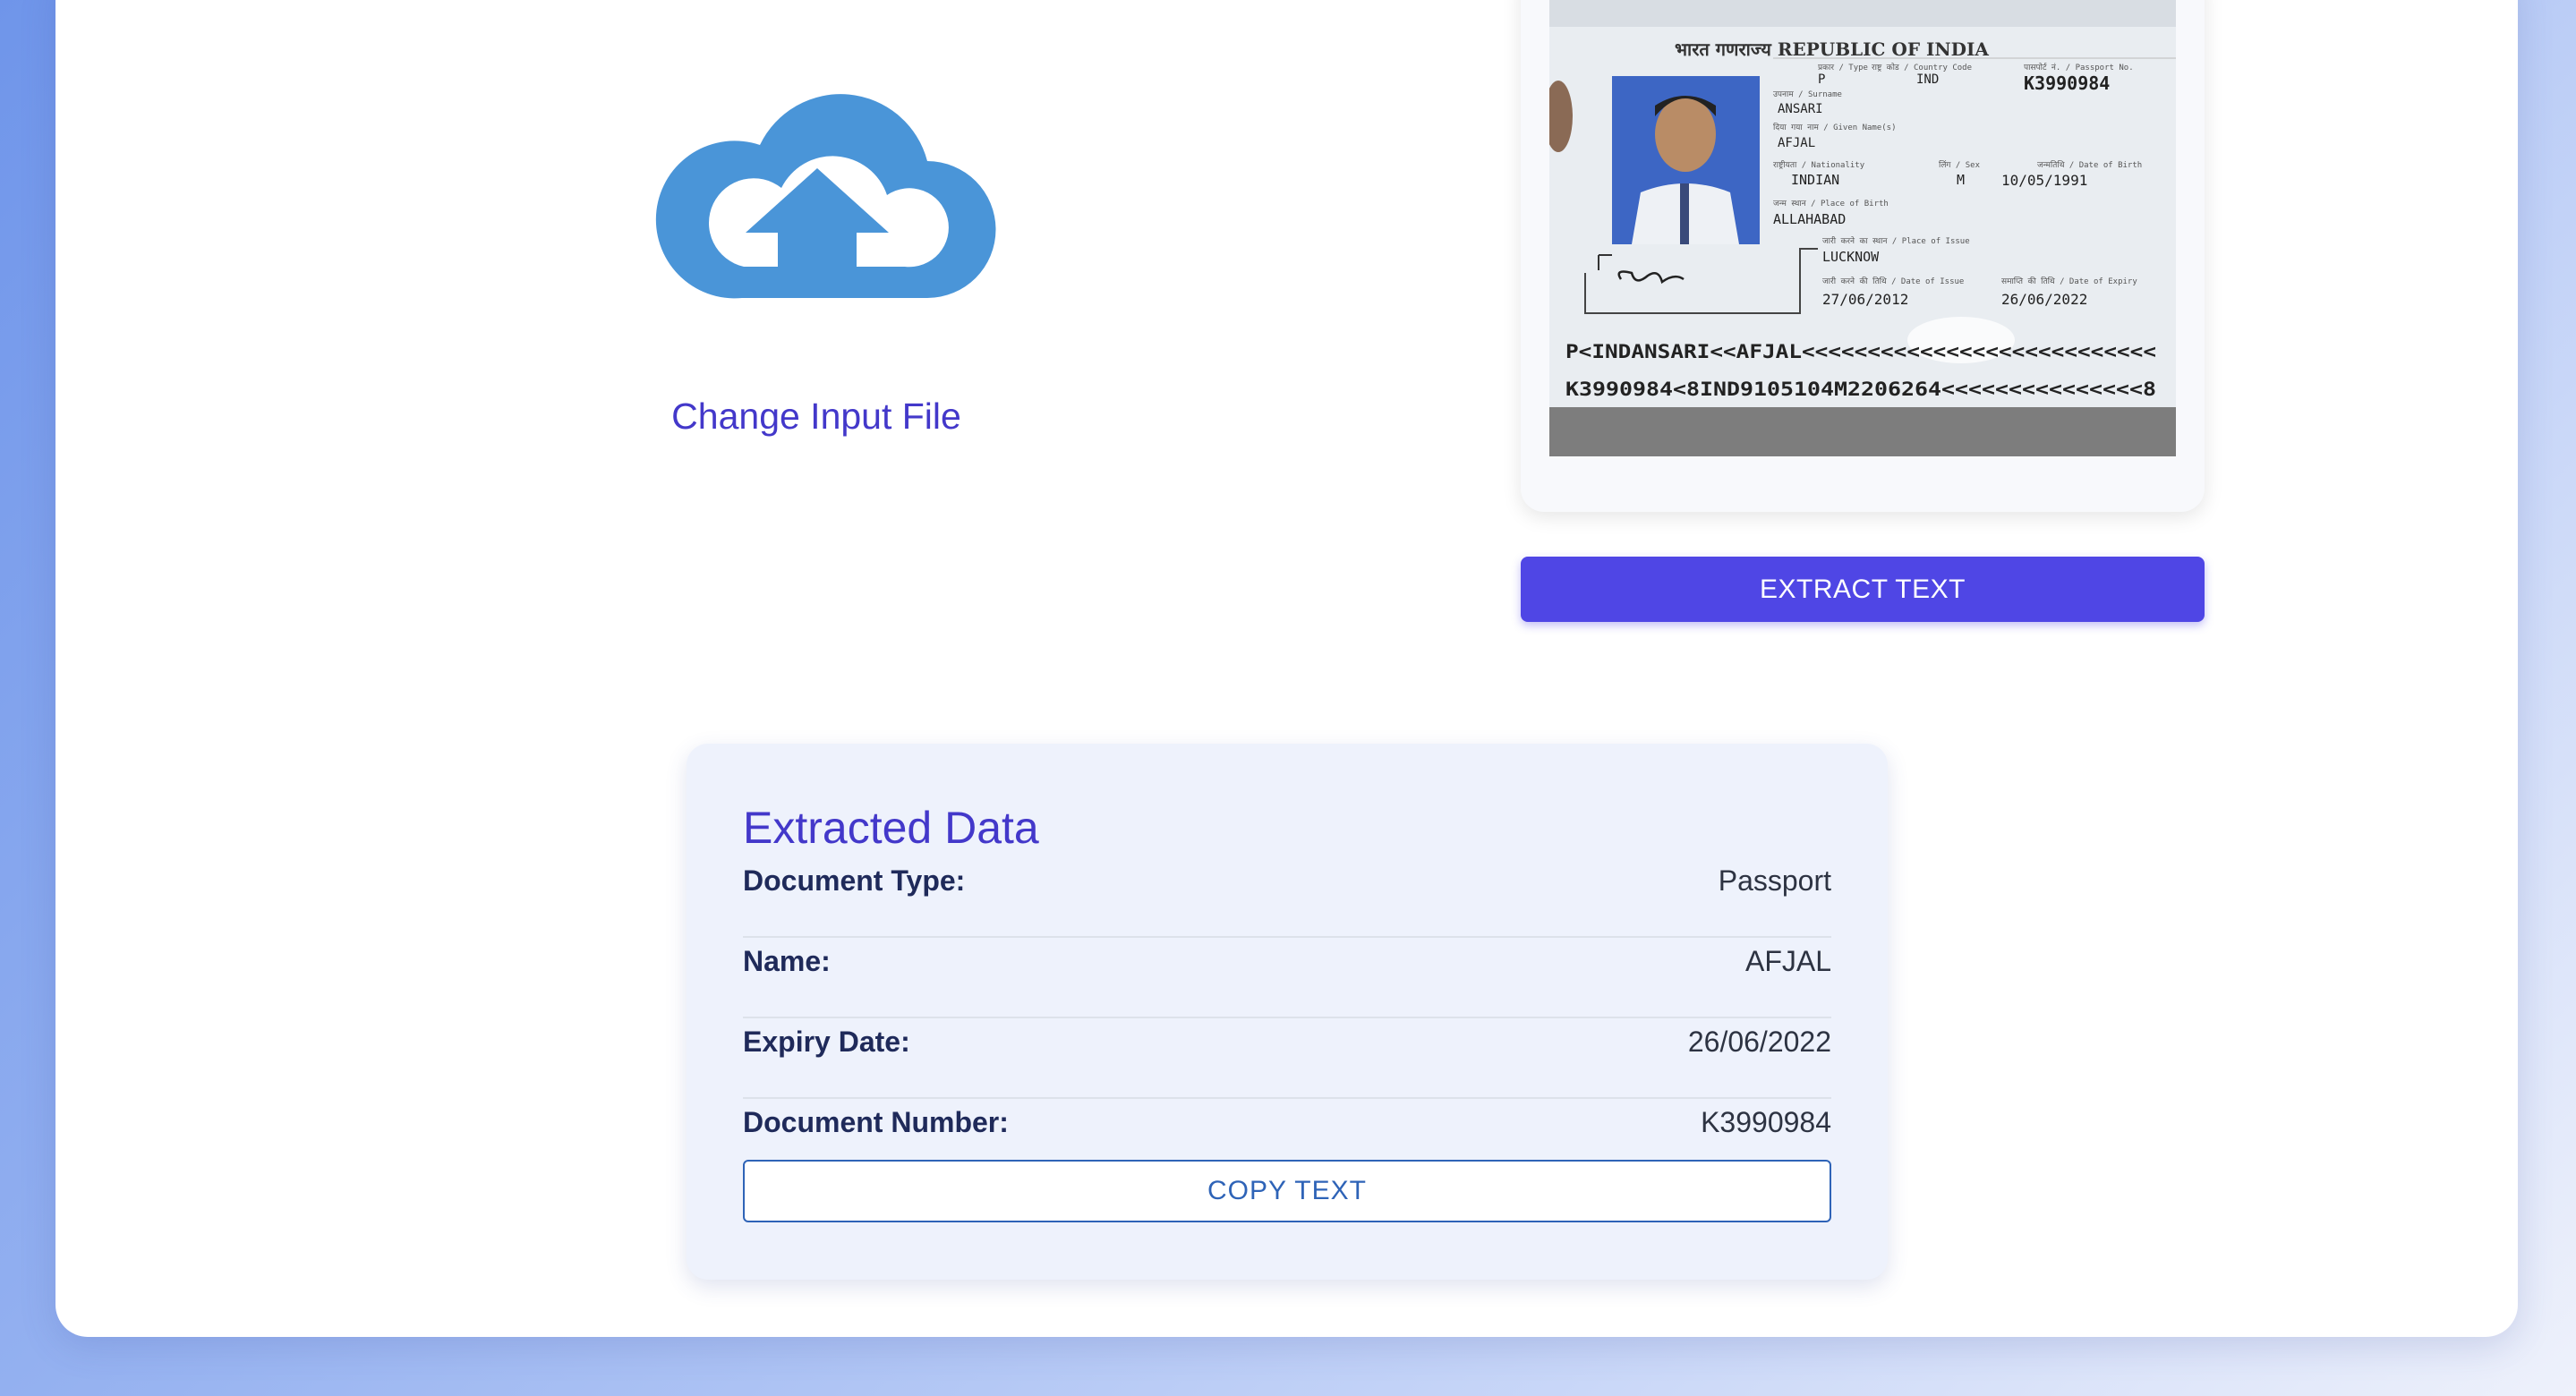 The image size is (2576, 1396). What do you see at coordinates (817, 181) in the screenshot?
I see `cloud-upload-icon` at bounding box center [817, 181].